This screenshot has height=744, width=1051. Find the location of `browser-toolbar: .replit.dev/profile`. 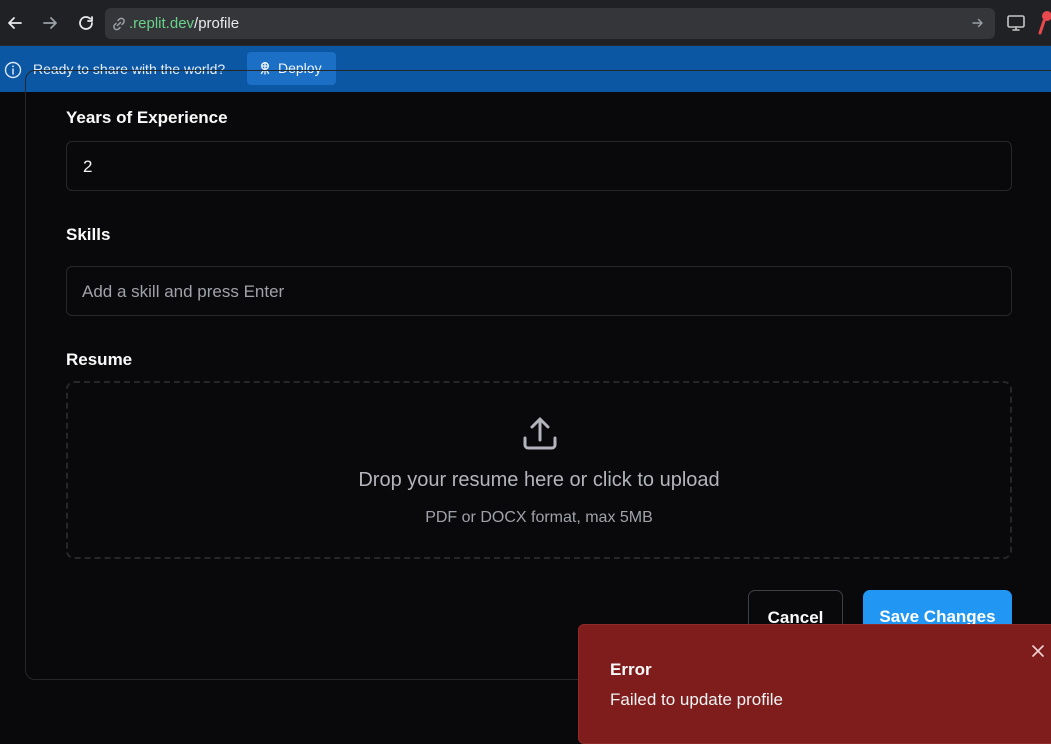

browser-toolbar: .replit.dev/profile is located at coordinates (525, 23).